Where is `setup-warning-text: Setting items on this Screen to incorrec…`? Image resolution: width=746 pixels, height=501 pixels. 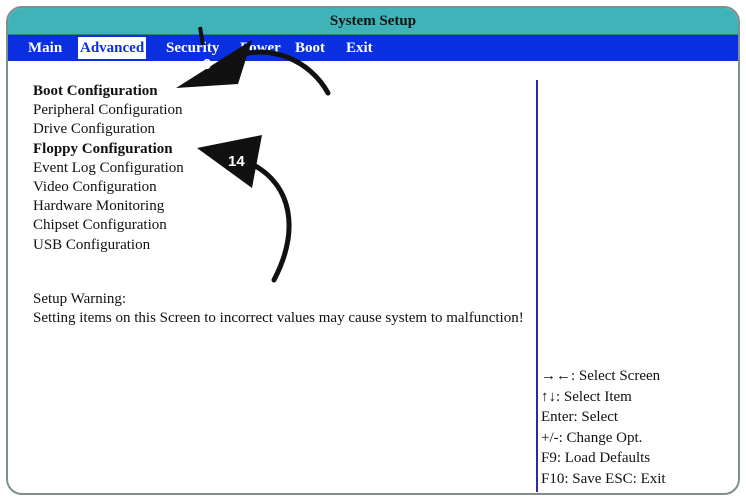 setup-warning-text: Setting items on this Screen to incorrec… is located at coordinates (278, 318).